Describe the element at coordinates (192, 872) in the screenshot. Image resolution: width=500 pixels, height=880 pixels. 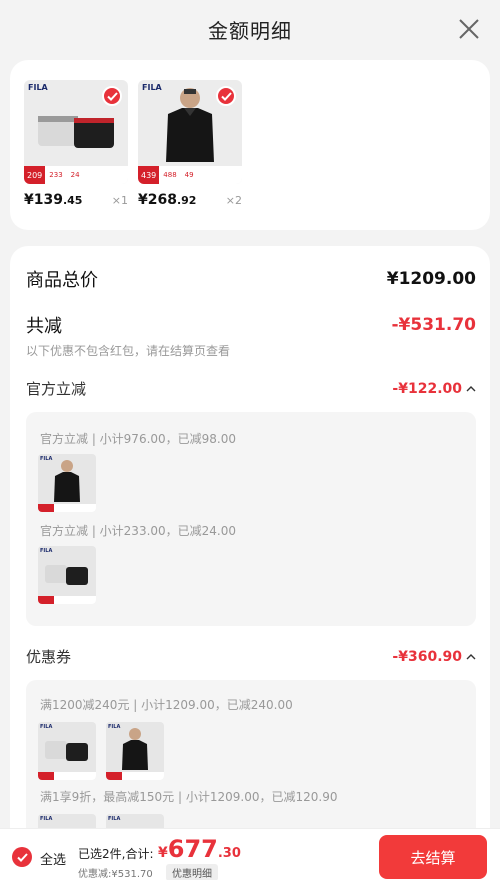
I see `discount-detail-button: 优惠明细` at that location.